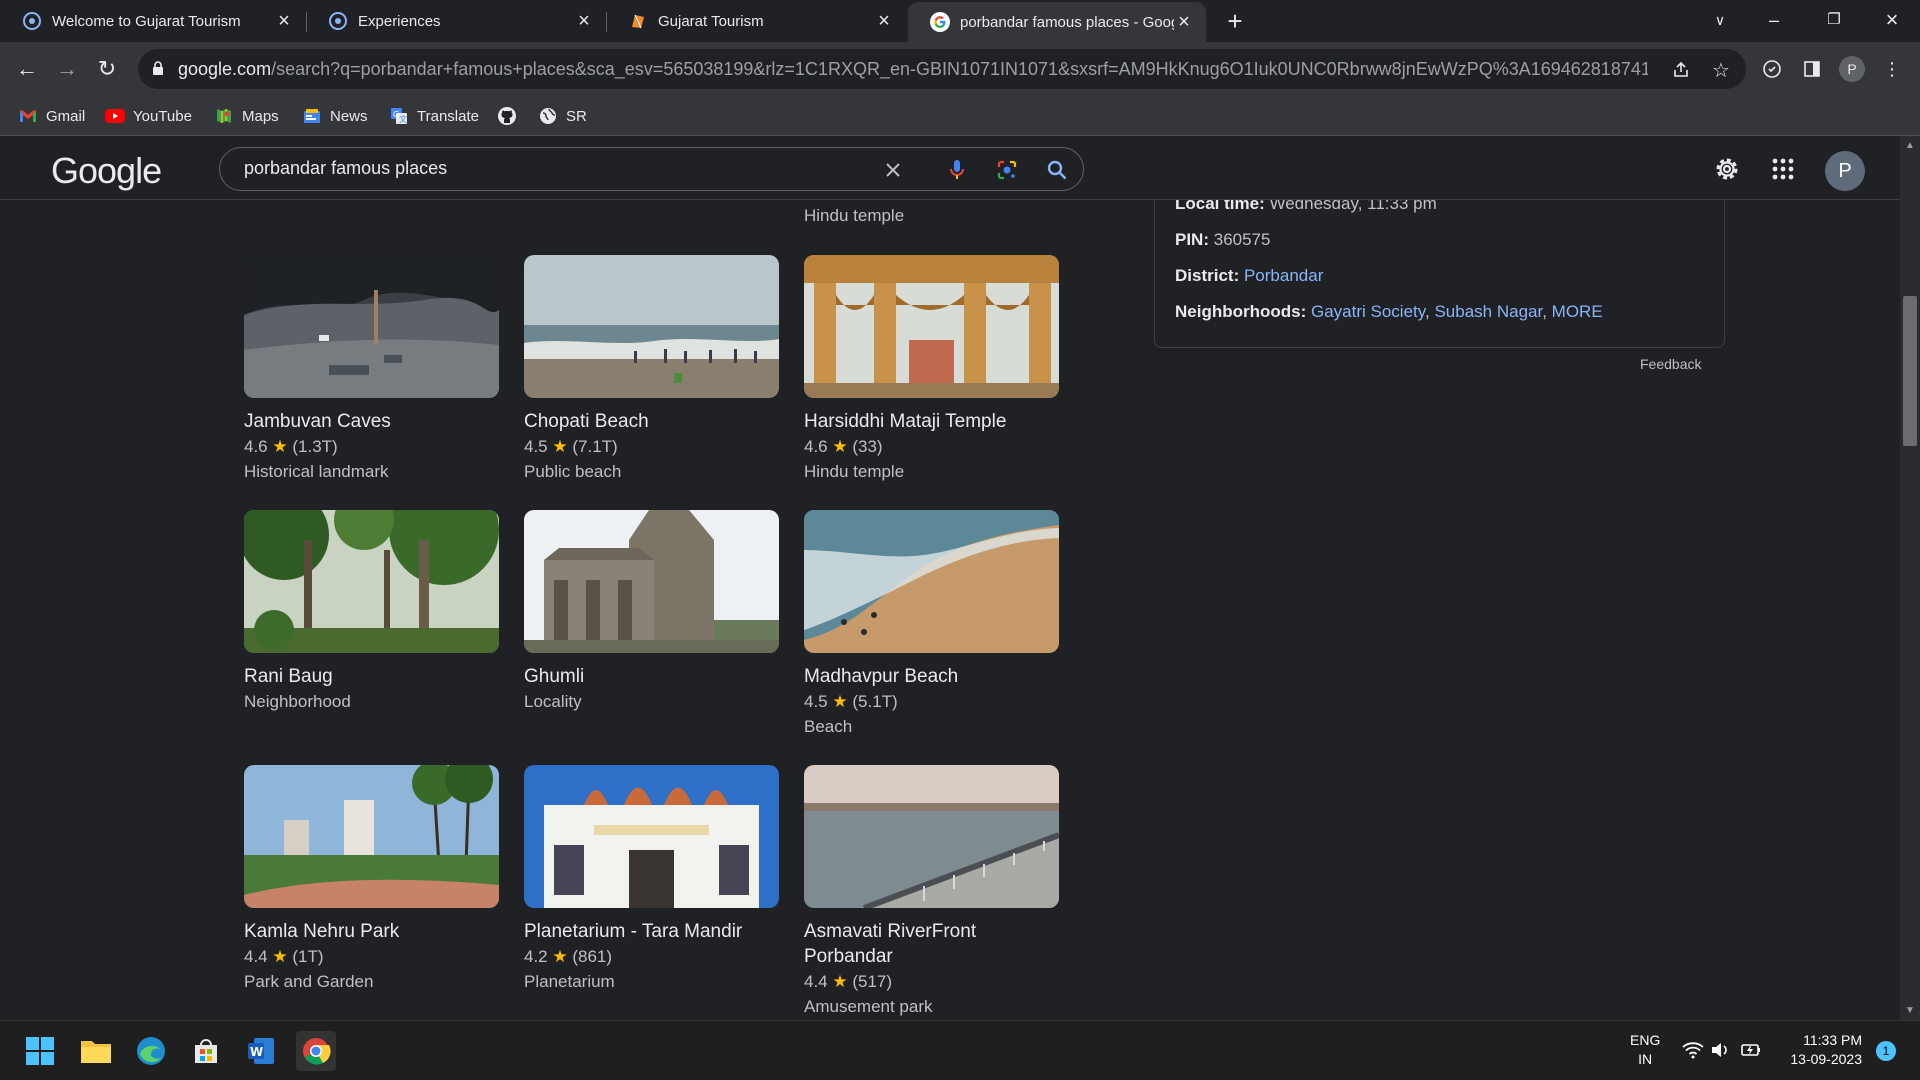 The width and height of the screenshot is (1920, 1080). I want to click on place-type: Planetarium, so click(569, 981).